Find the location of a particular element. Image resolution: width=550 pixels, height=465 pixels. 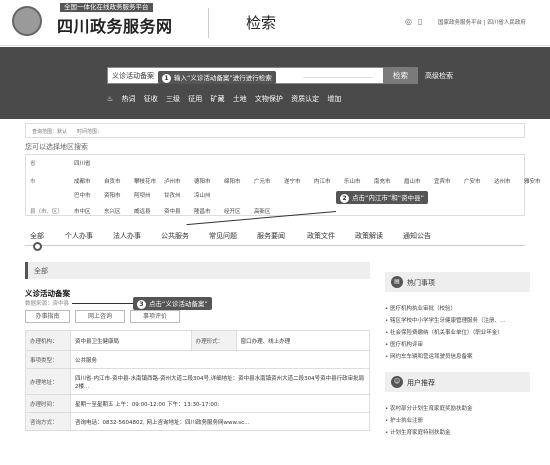

detail-key: 咨询方式： is located at coordinates (48, 421).